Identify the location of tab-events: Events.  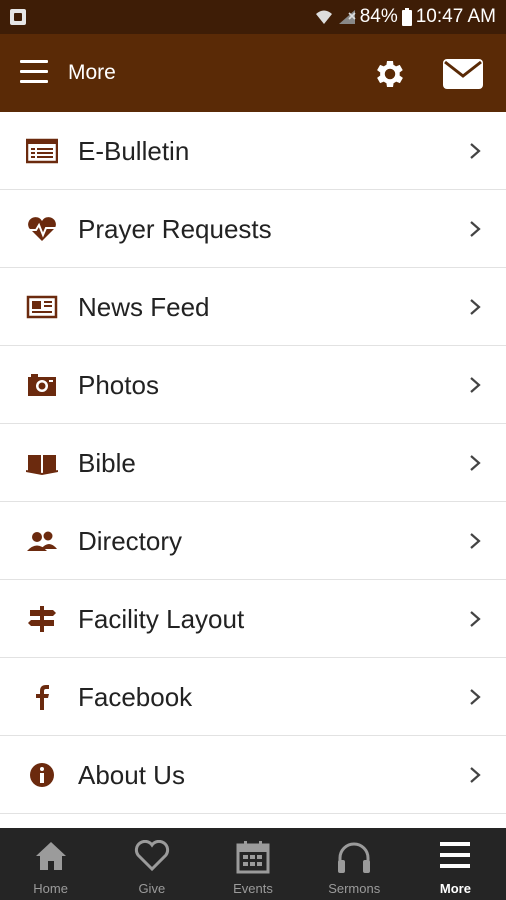
(252, 864).